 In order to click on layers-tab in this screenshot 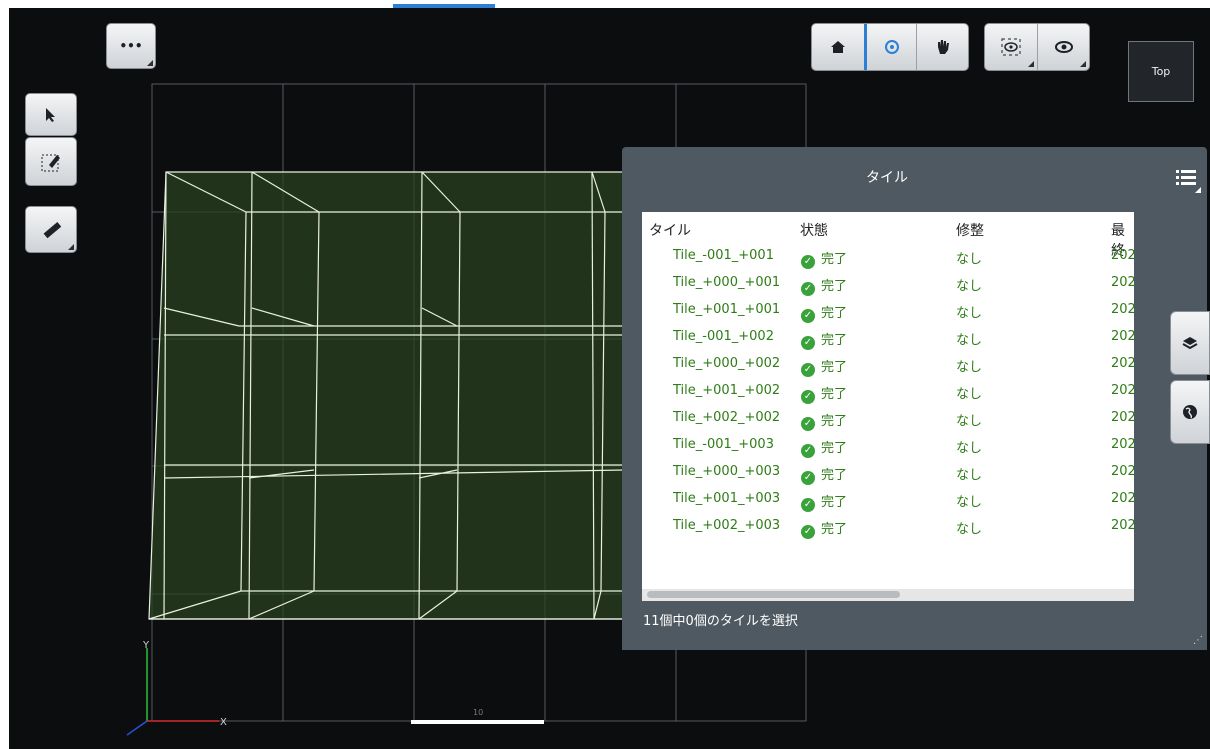, I will do `click(1190, 343)`.